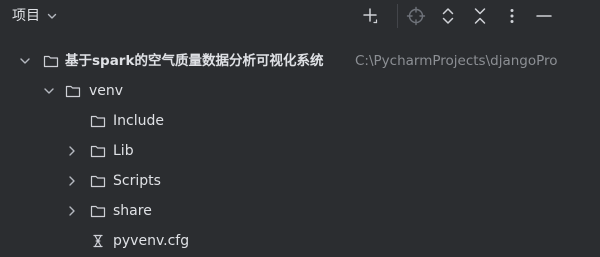  I want to click on expand-all-icon, so click(448, 16).